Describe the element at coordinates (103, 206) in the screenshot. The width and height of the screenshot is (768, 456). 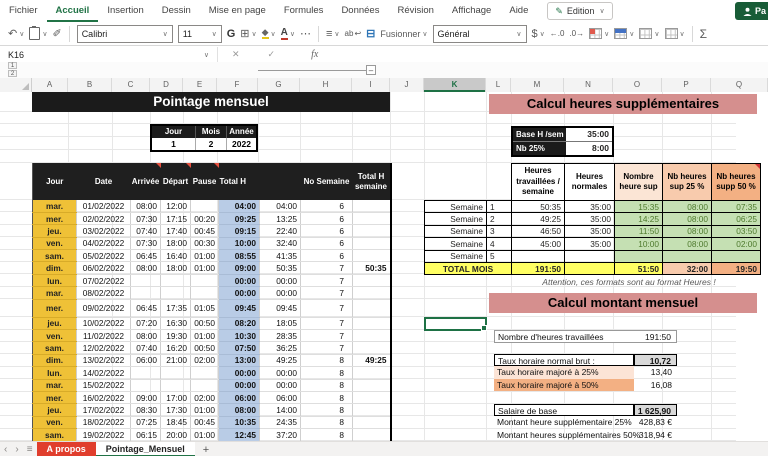
I see `date-cell: 01/02/2022` at that location.